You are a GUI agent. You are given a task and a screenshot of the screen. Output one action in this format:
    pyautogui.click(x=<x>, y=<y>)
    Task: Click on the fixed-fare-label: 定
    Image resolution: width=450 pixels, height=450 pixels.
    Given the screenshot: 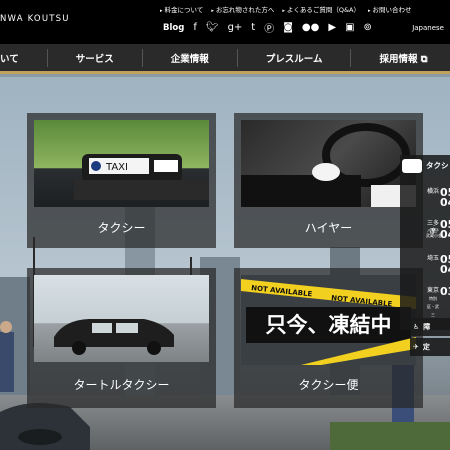 What is the action you would take?
    pyautogui.click(x=426, y=347)
    